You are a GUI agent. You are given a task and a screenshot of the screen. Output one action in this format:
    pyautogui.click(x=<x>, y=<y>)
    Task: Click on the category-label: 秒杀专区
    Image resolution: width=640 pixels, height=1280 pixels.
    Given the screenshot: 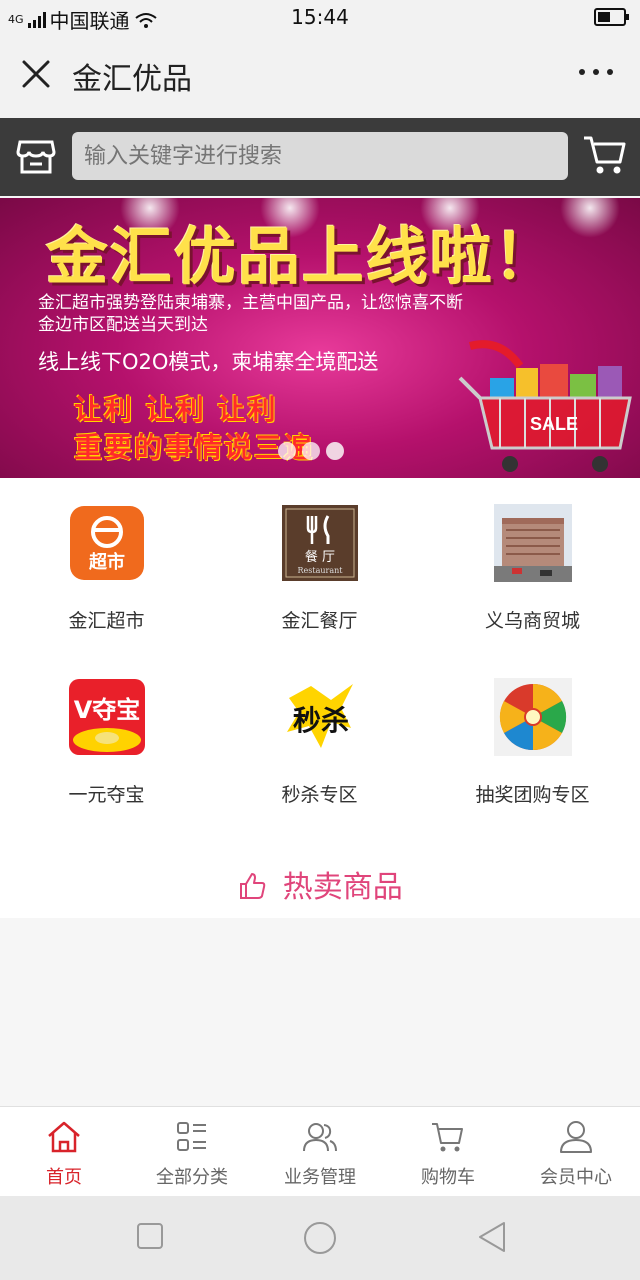 What is the action you would take?
    pyautogui.click(x=319, y=795)
    